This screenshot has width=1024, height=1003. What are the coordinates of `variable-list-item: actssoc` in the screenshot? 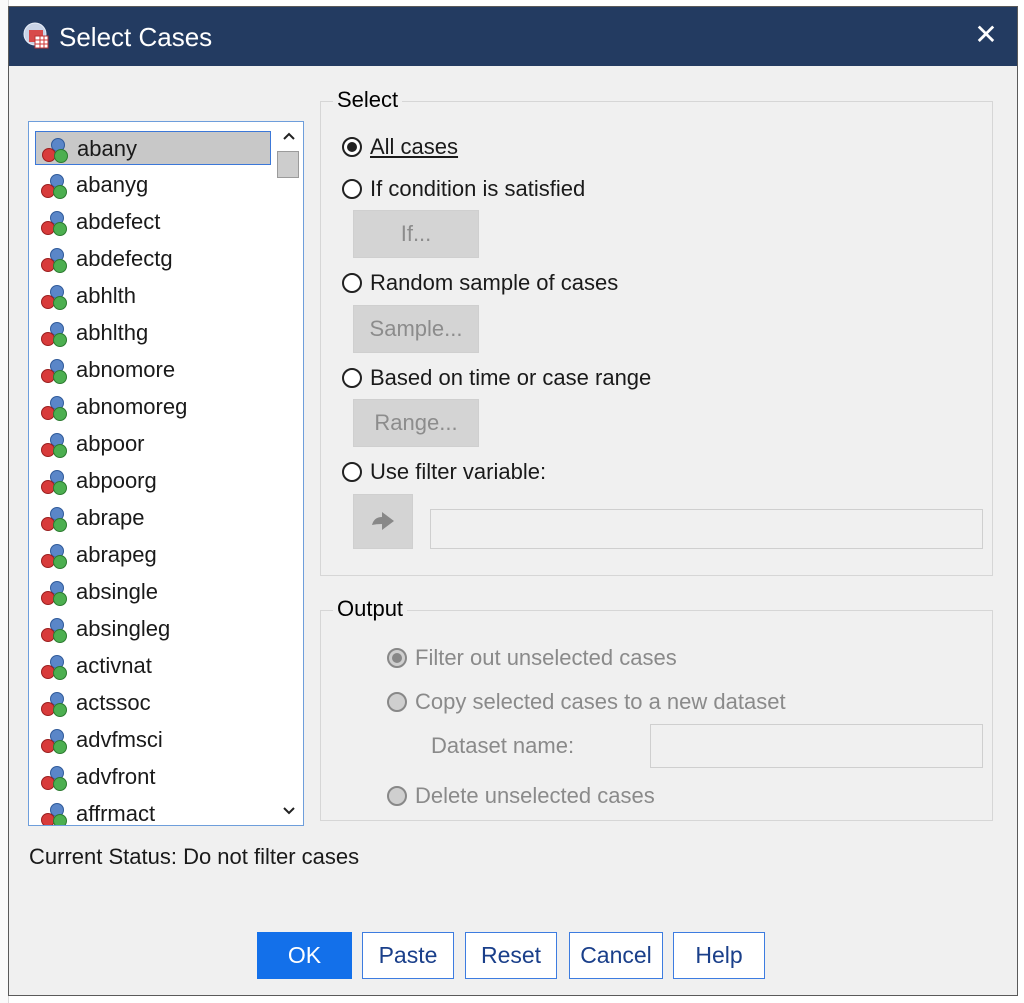 It's located at (153, 703).